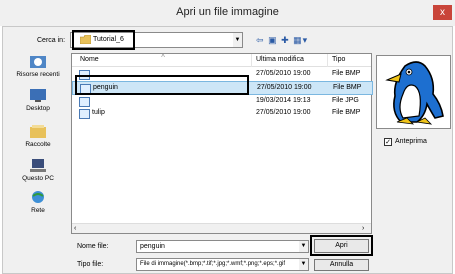  Describe the element at coordinates (156, 40) in the screenshot. I see `look-in-combo: Tutorial_6 ▼` at that location.